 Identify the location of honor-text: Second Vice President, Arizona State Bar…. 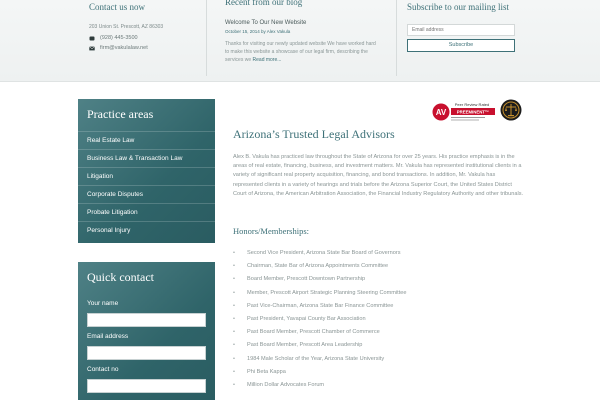
(324, 253).